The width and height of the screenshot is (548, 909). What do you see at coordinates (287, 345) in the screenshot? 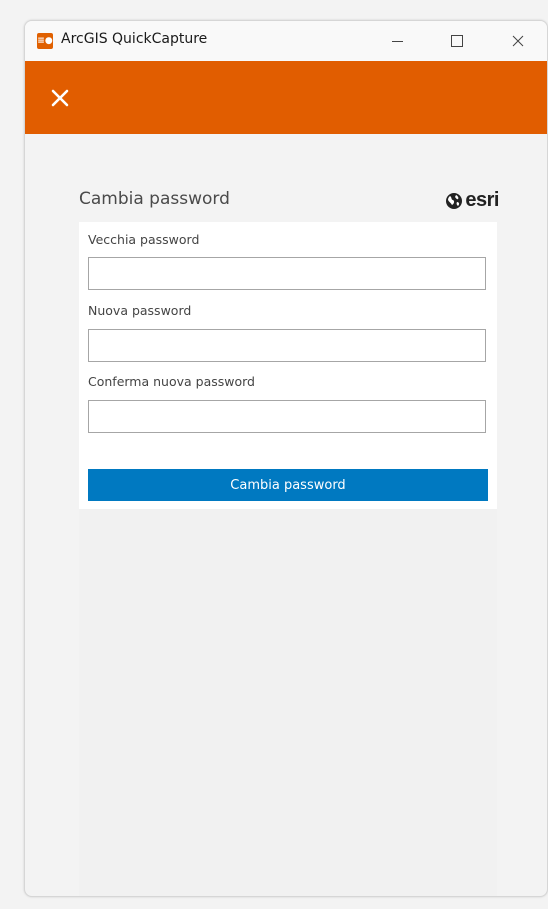
I see `new-password-field` at bounding box center [287, 345].